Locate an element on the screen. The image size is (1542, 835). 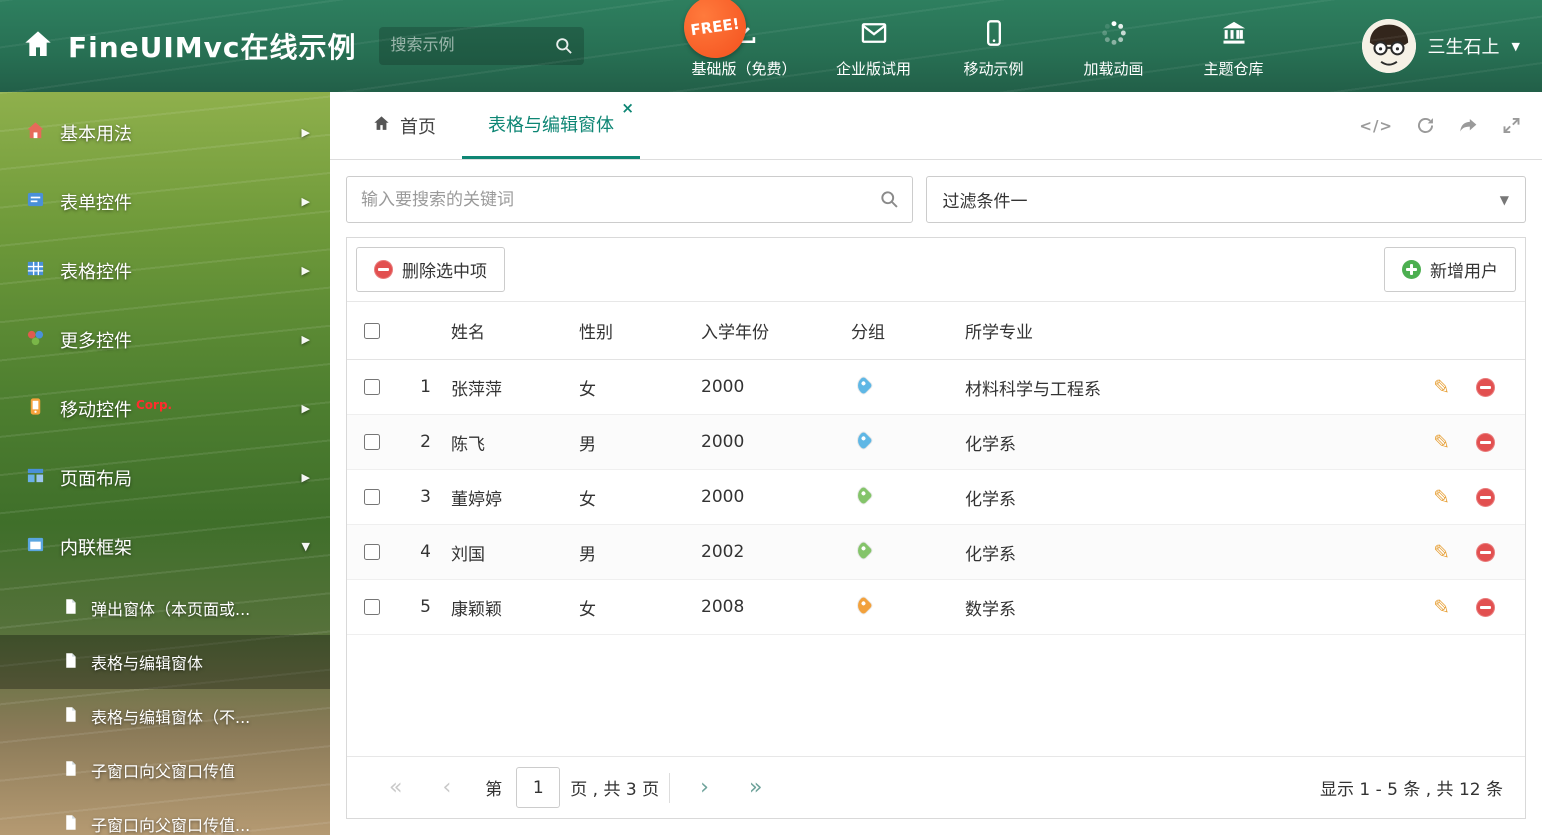
pagination-bar: « ‹ 第 页 , 共 3 页 › » 显示 1 - 5 条 , 共 12 条 is located at coordinates (936, 787).